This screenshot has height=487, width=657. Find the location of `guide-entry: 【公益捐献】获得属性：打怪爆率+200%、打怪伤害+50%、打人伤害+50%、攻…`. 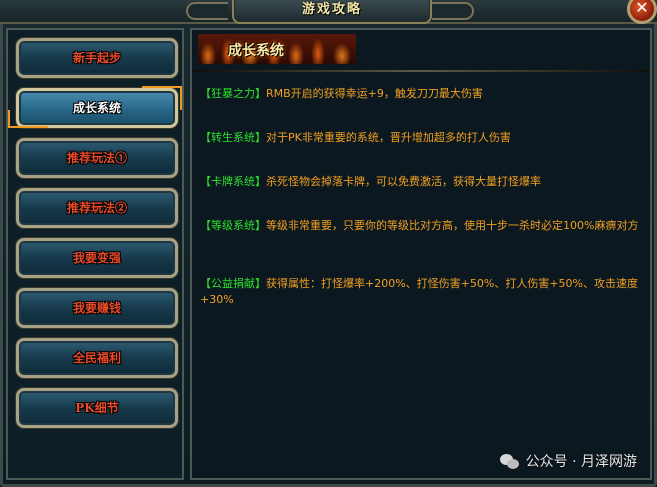

guide-entry: 【公益捐献】获得属性：打怪爆率+200%、打怪伤害+50%、打人伤害+50%、攻… is located at coordinates (422, 292).